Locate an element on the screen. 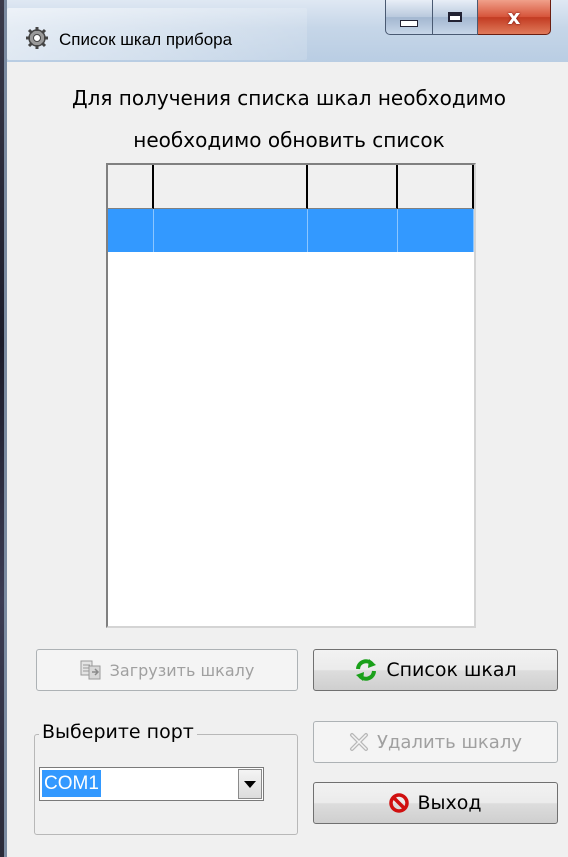  refresh-icon is located at coordinates (366, 670).